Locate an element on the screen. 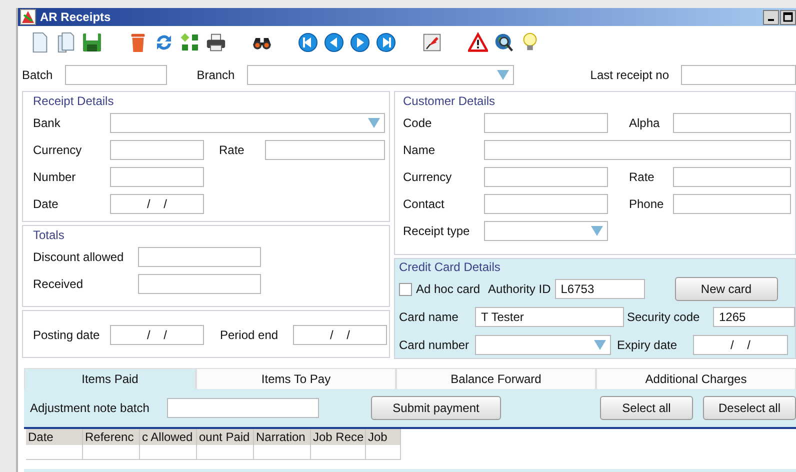  alpha-field is located at coordinates (732, 122).